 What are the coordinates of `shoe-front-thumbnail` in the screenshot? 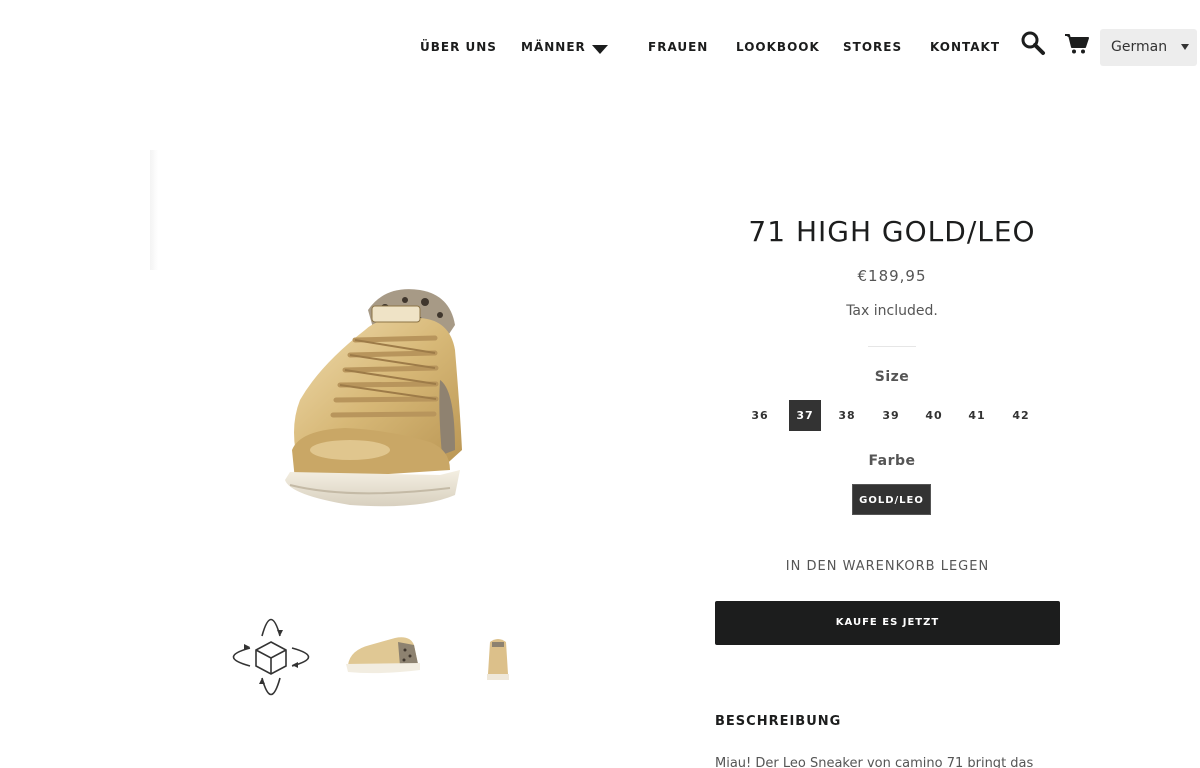 It's located at (498, 658).